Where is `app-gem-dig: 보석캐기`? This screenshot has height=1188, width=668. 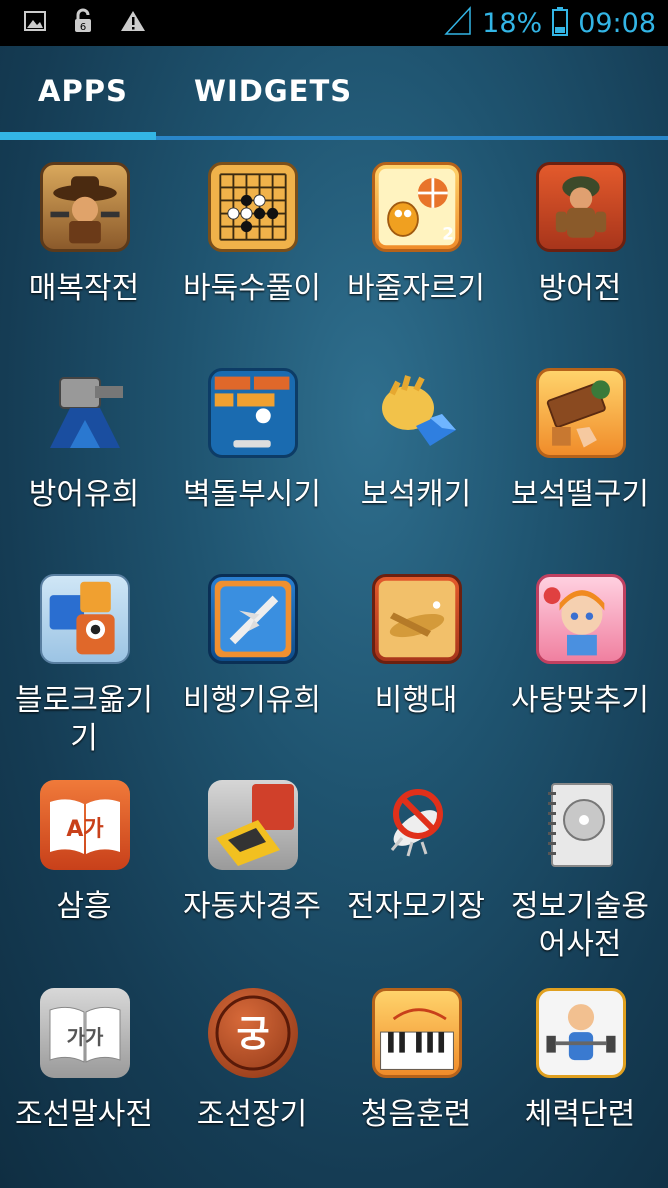 app-gem-dig: 보석캐기 is located at coordinates (416, 448).